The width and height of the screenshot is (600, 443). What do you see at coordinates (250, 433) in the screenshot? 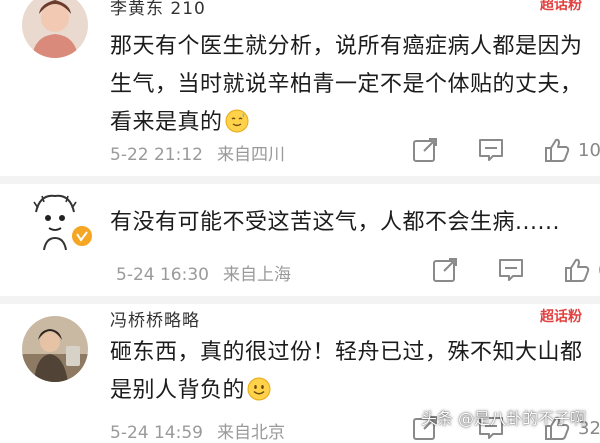
I see `comment-location: 来自北京` at bounding box center [250, 433].